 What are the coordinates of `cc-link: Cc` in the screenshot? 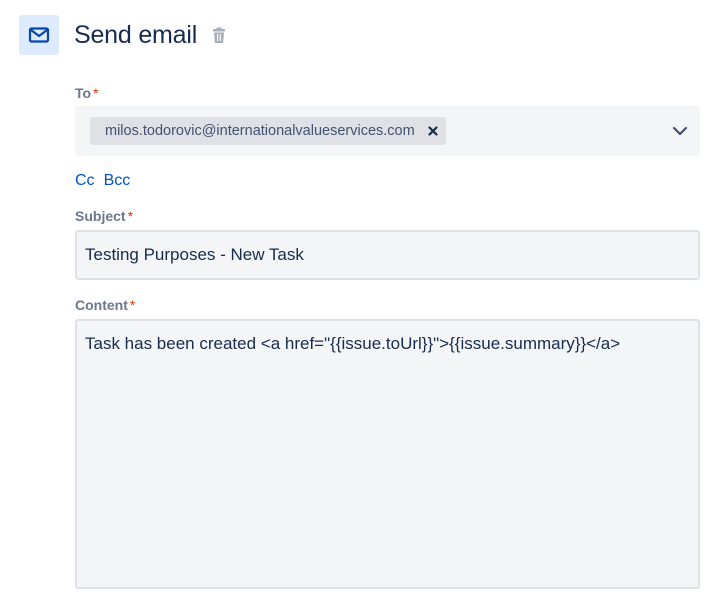 It's located at (85, 180).